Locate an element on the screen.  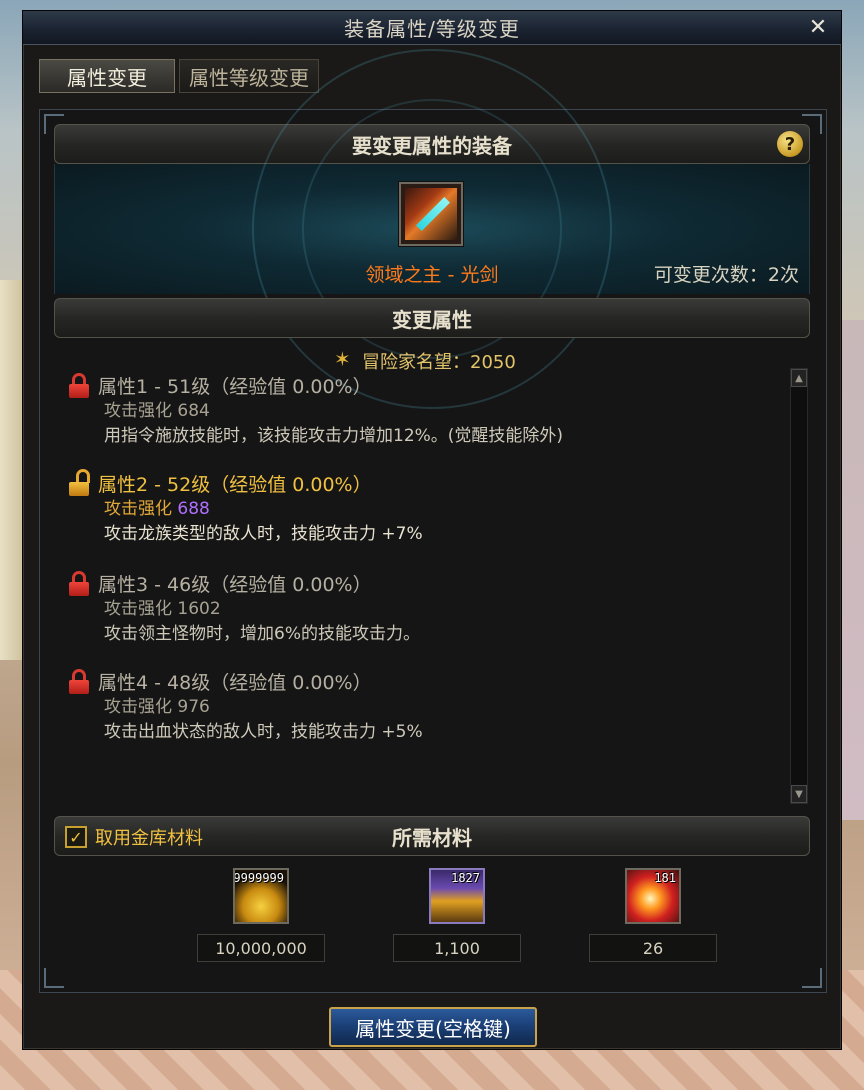
tab-bar: 属性变更 属性等级变更 is located at coordinates (179, 76).